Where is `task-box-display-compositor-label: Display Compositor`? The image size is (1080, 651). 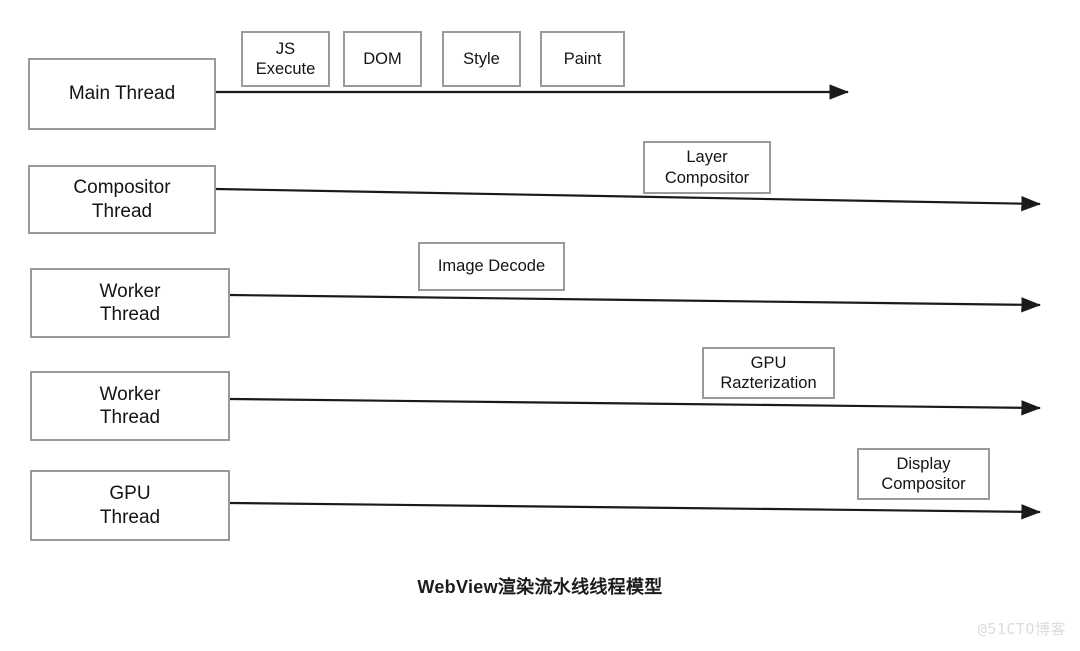 task-box-display-compositor-label: Display Compositor is located at coordinates (923, 473).